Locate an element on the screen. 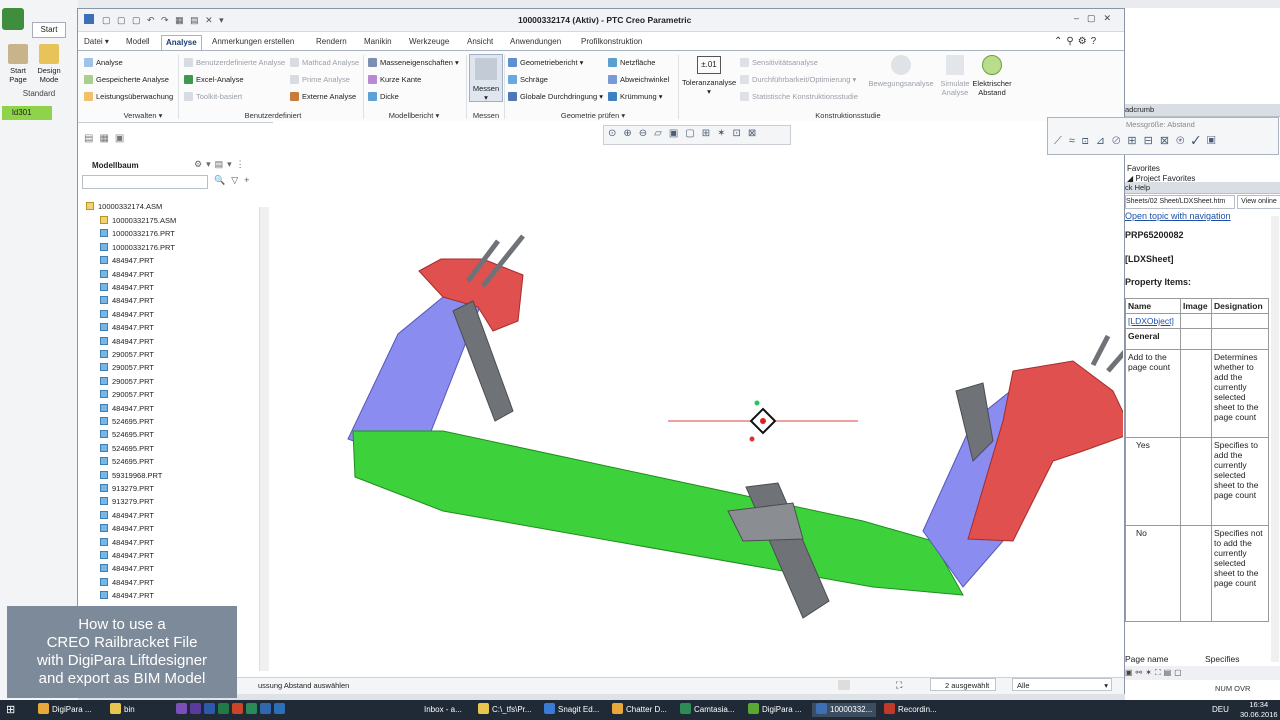 The image size is (1280, 720). tab-ansicht: Ansicht is located at coordinates (480, 42).